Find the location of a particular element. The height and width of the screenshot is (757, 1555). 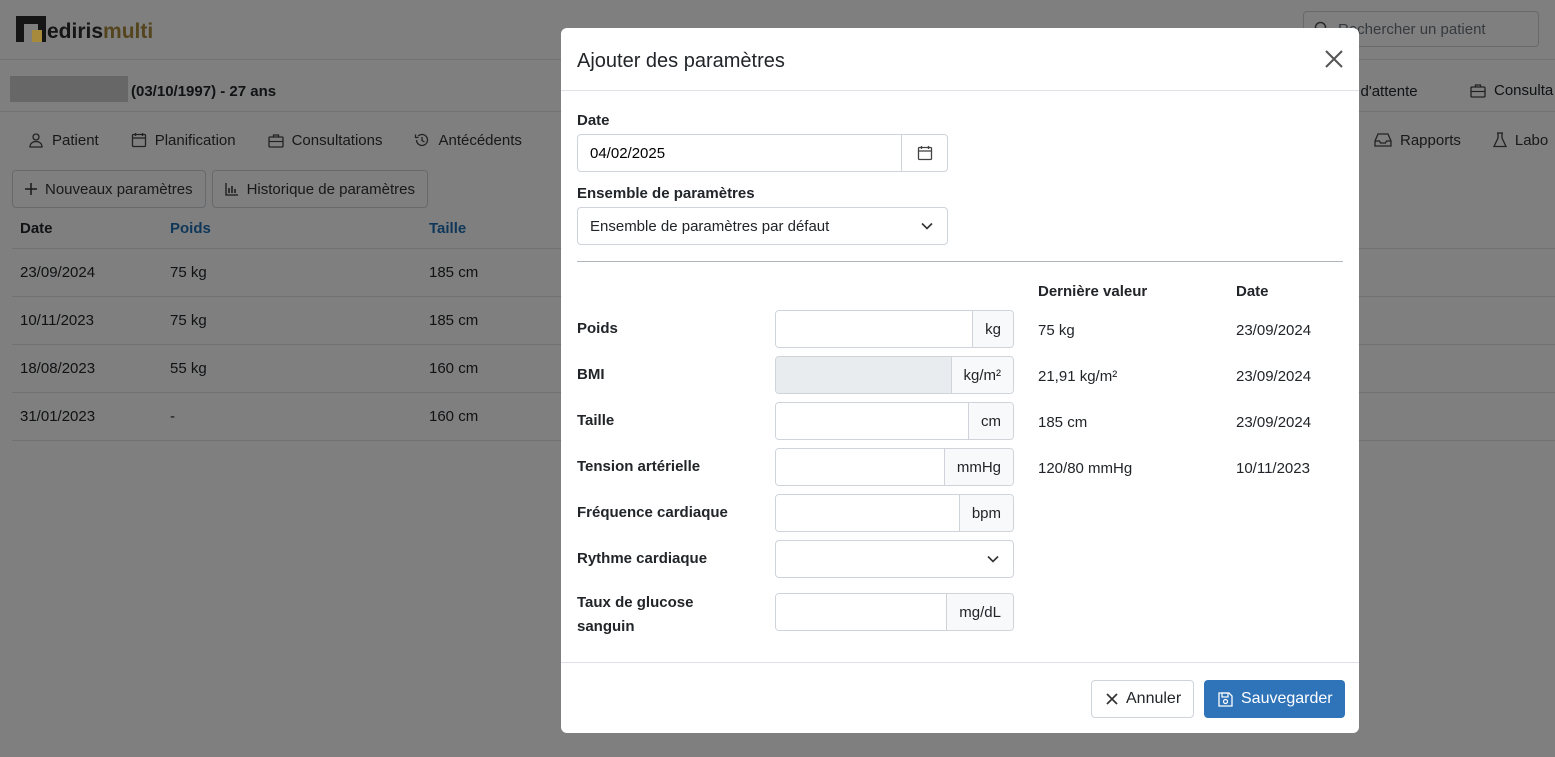

last-date-tension: 10/11/2023 is located at coordinates (1273, 468).